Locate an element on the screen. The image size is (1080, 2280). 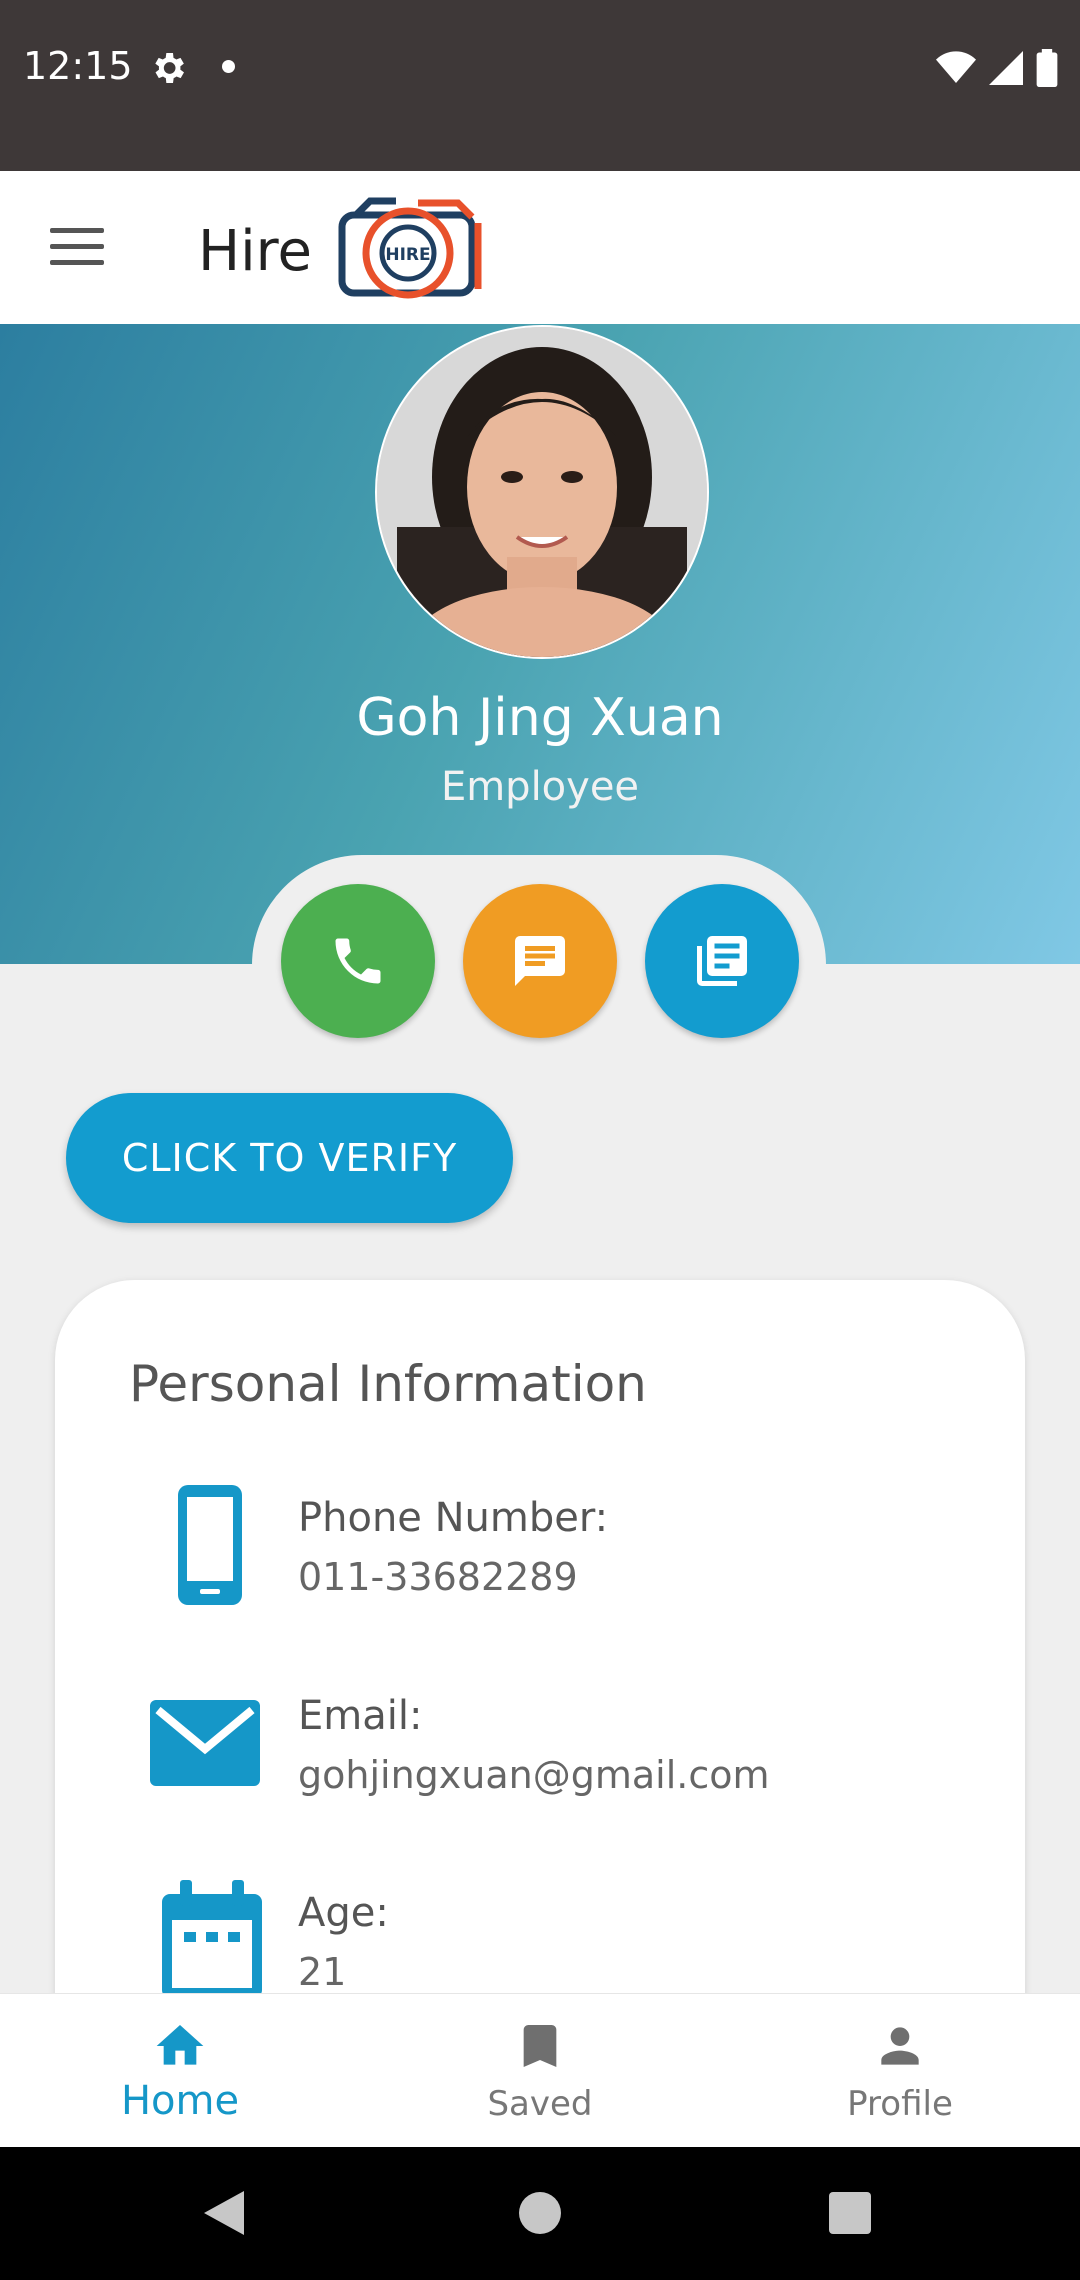
svg-text: HIRE is located at coordinates (407, 255).